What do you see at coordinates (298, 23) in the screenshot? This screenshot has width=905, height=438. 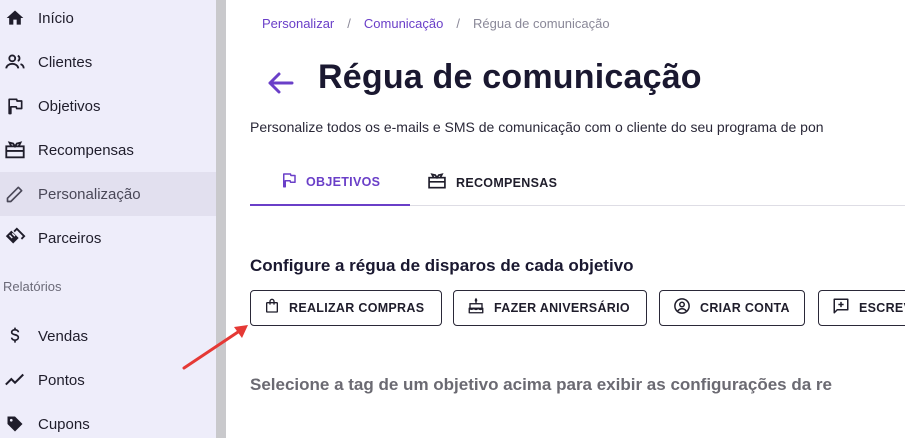 I see `breadcrumb-link-personalizar: Personalizar` at bounding box center [298, 23].